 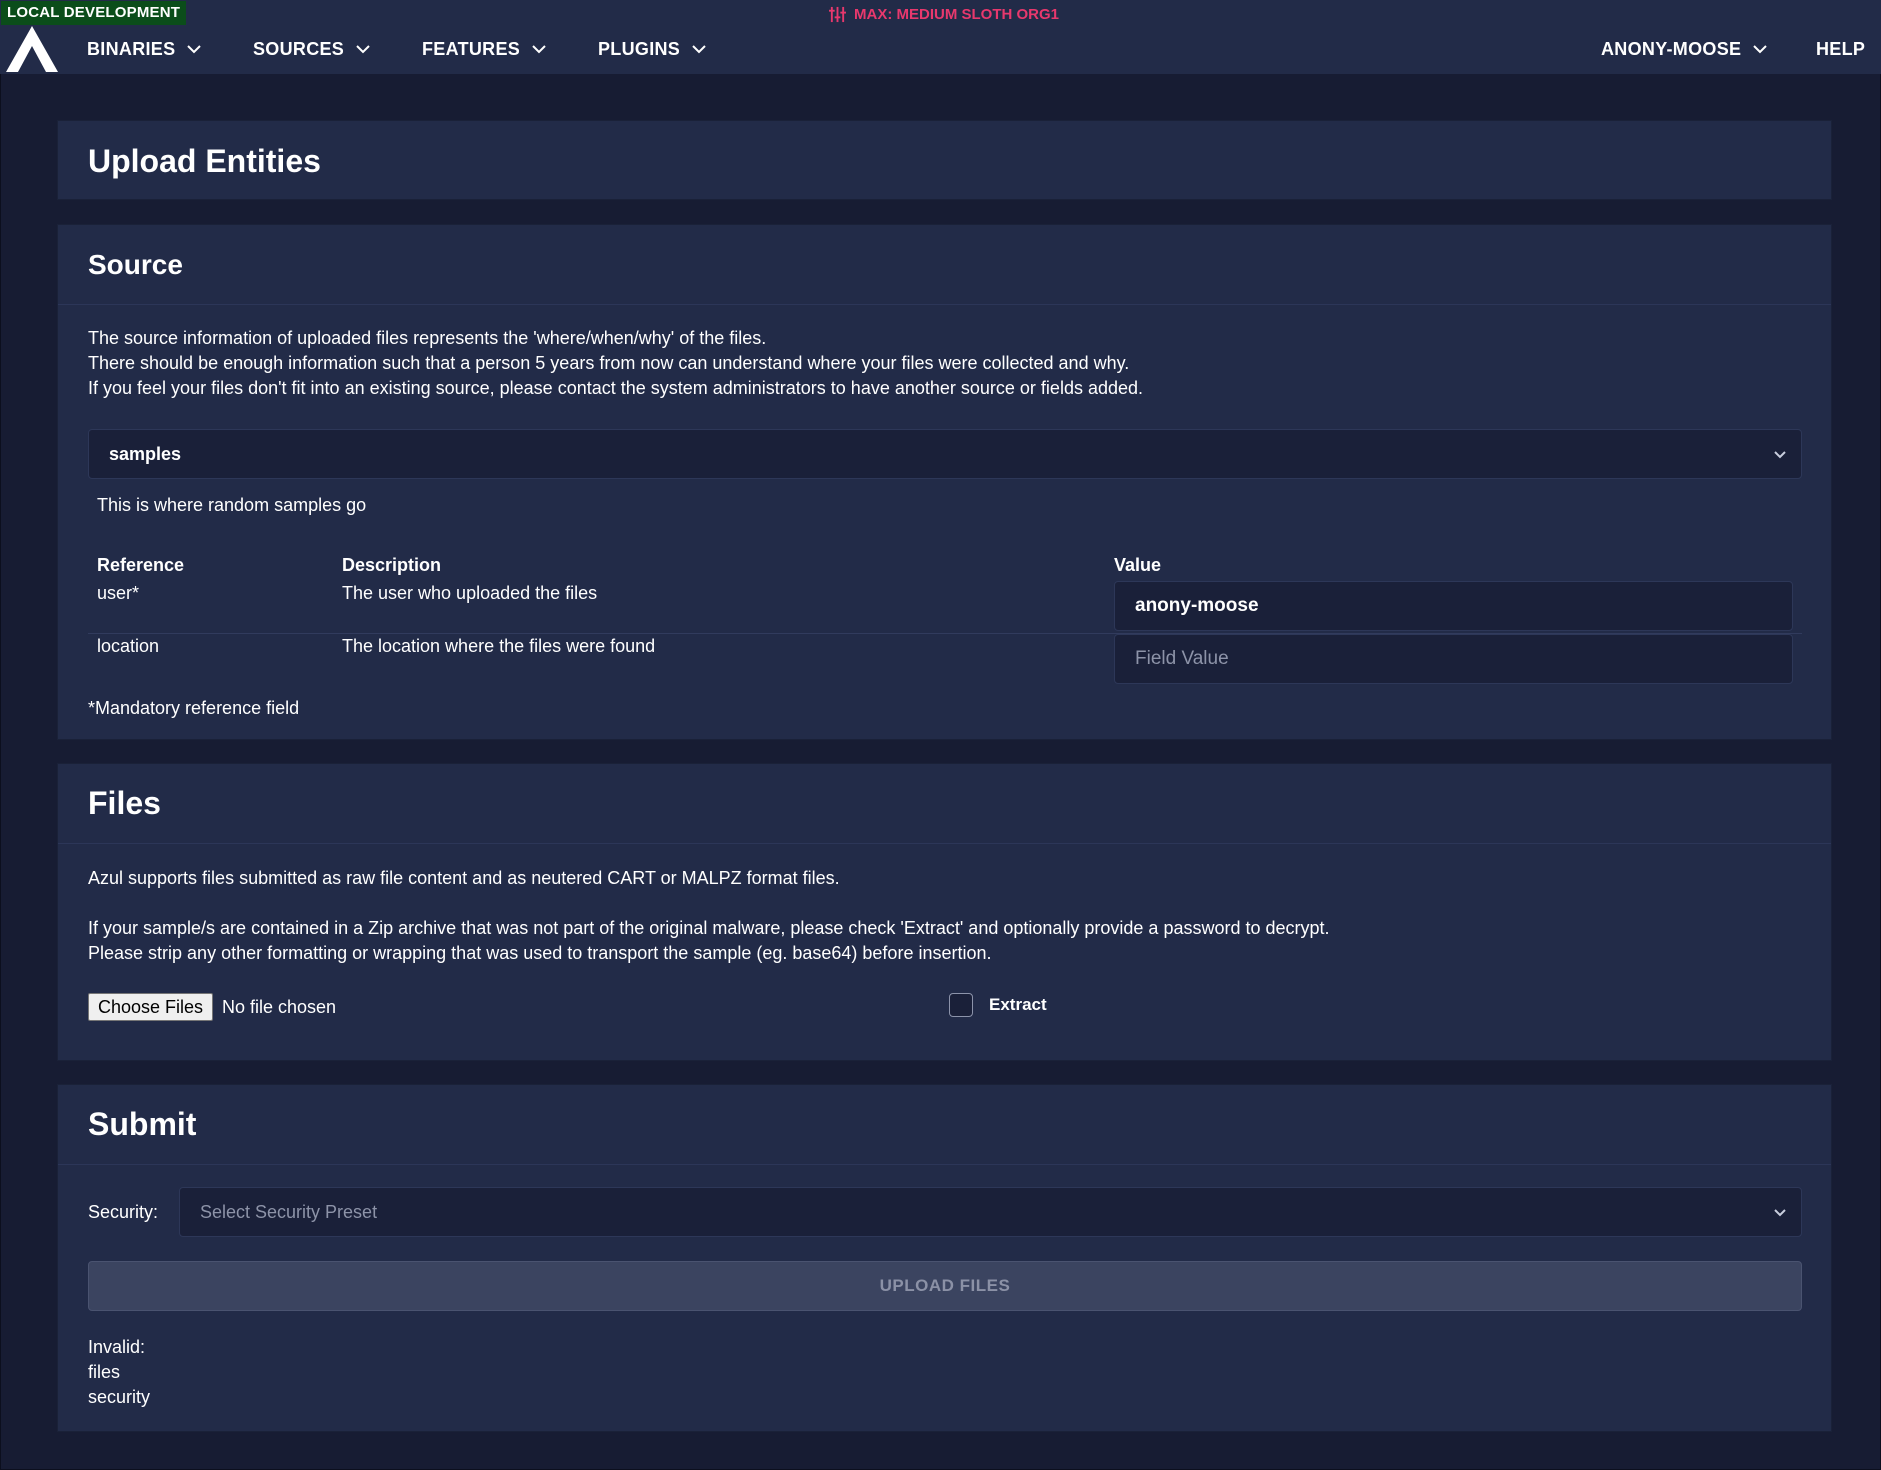 I want to click on page-title: Upload Entities, so click(x=204, y=160).